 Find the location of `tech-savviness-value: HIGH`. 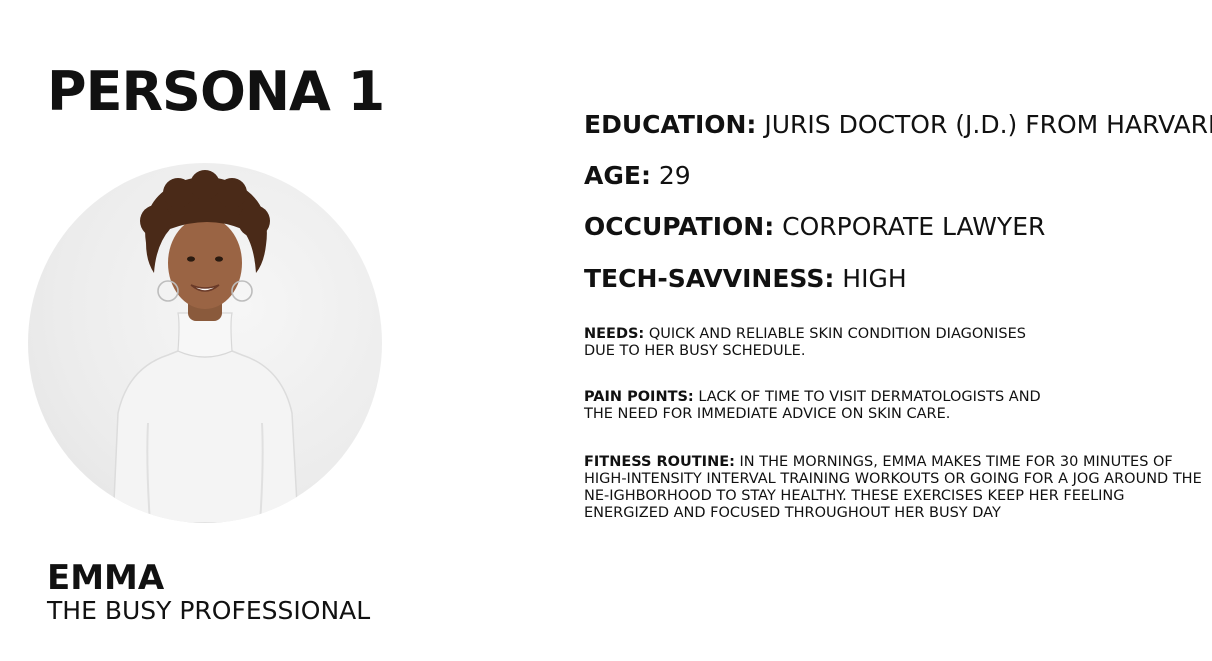

tech-savviness-value: HIGH is located at coordinates (874, 278).